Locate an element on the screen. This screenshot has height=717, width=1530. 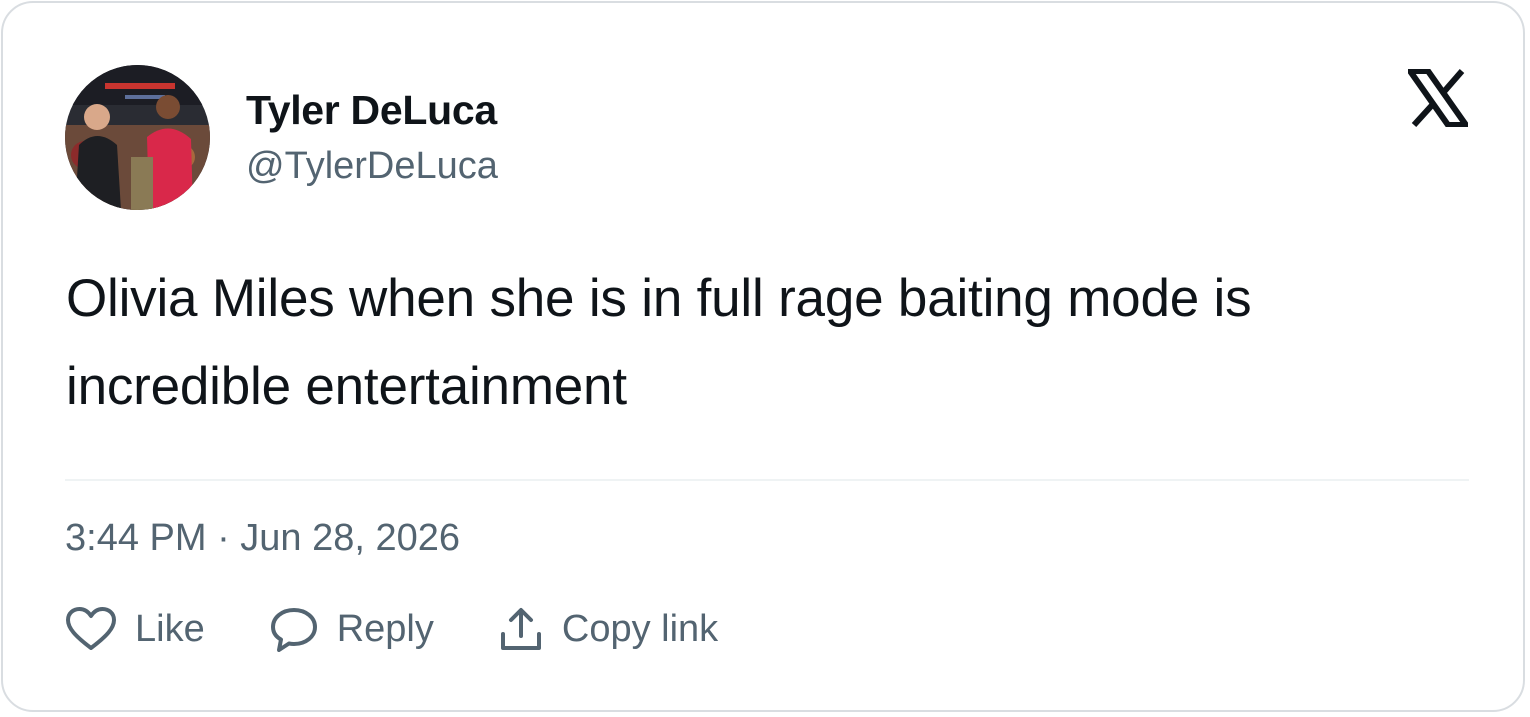
reply-label: Reply is located at coordinates (385, 628).